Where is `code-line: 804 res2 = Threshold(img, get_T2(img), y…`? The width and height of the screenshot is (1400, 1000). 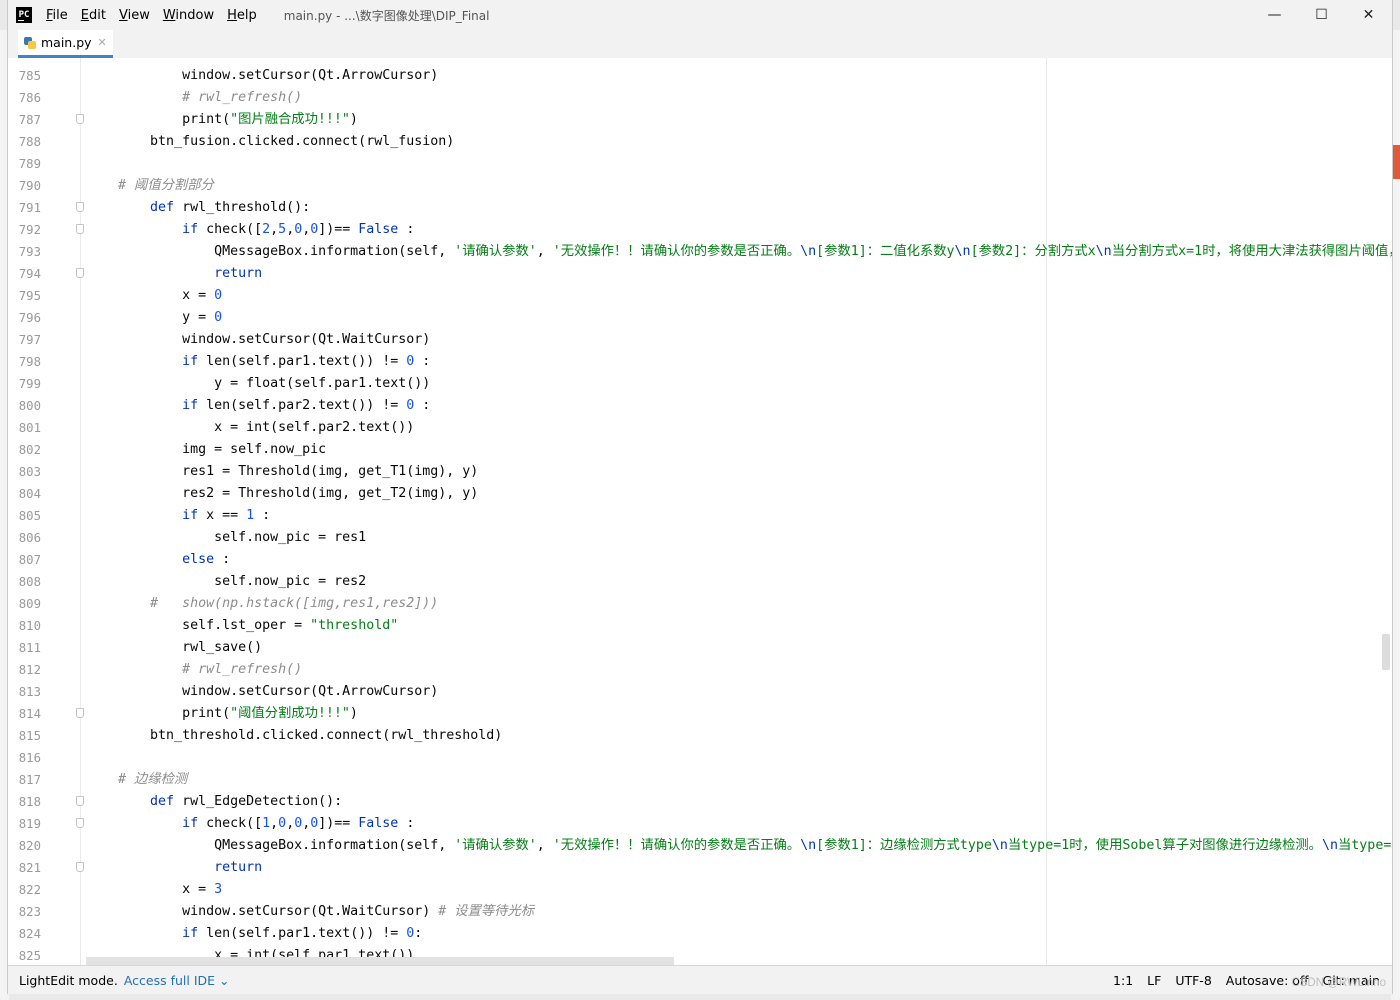 code-line: 804 res2 = Threshold(img, get_T2(img), y… is located at coordinates (700, 494).